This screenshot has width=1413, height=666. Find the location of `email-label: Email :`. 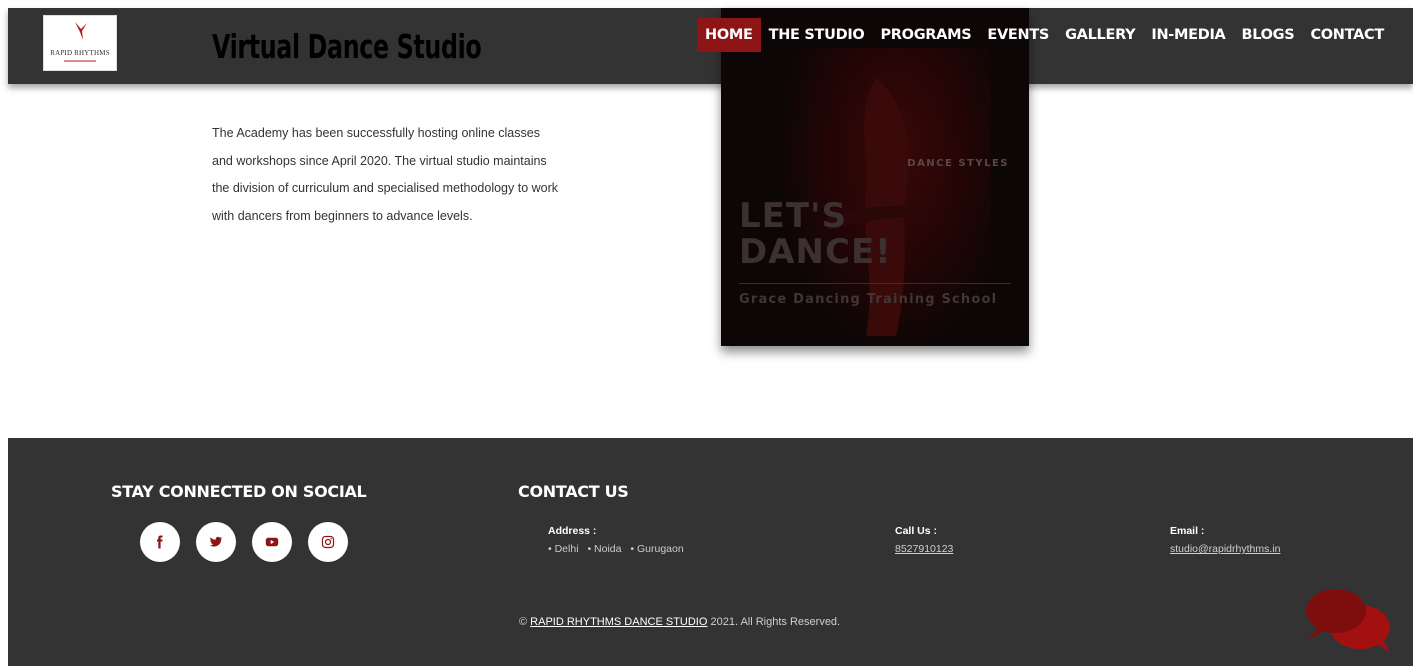

email-label: Email : is located at coordinates (1187, 531).